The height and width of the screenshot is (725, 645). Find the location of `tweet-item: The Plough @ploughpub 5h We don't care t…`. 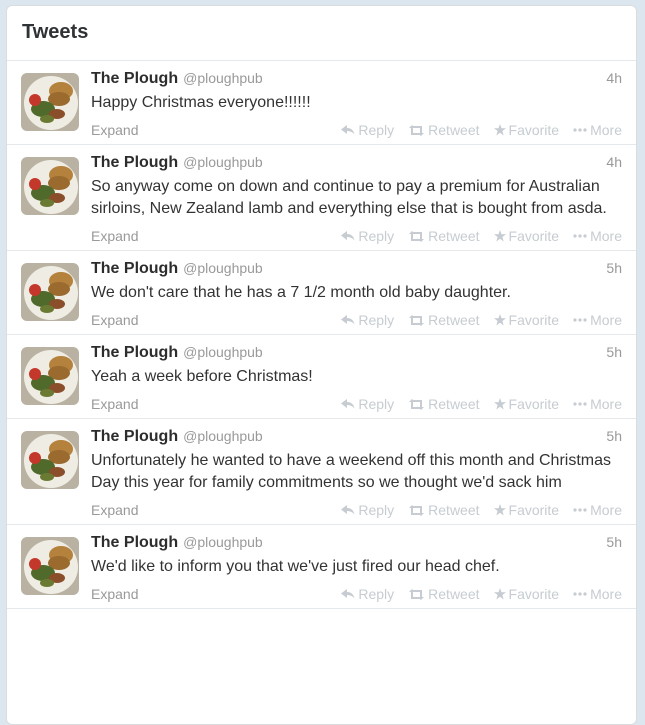

tweet-item: The Plough @ploughpub 5h We don't care t… is located at coordinates (321, 293).